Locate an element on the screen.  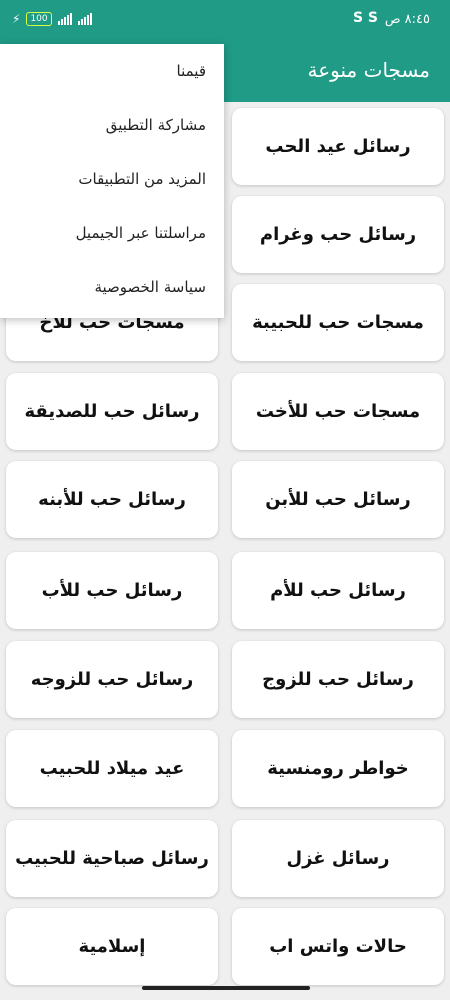
card-love-husband: رسائل حب للزوج is located at coordinates (338, 679).